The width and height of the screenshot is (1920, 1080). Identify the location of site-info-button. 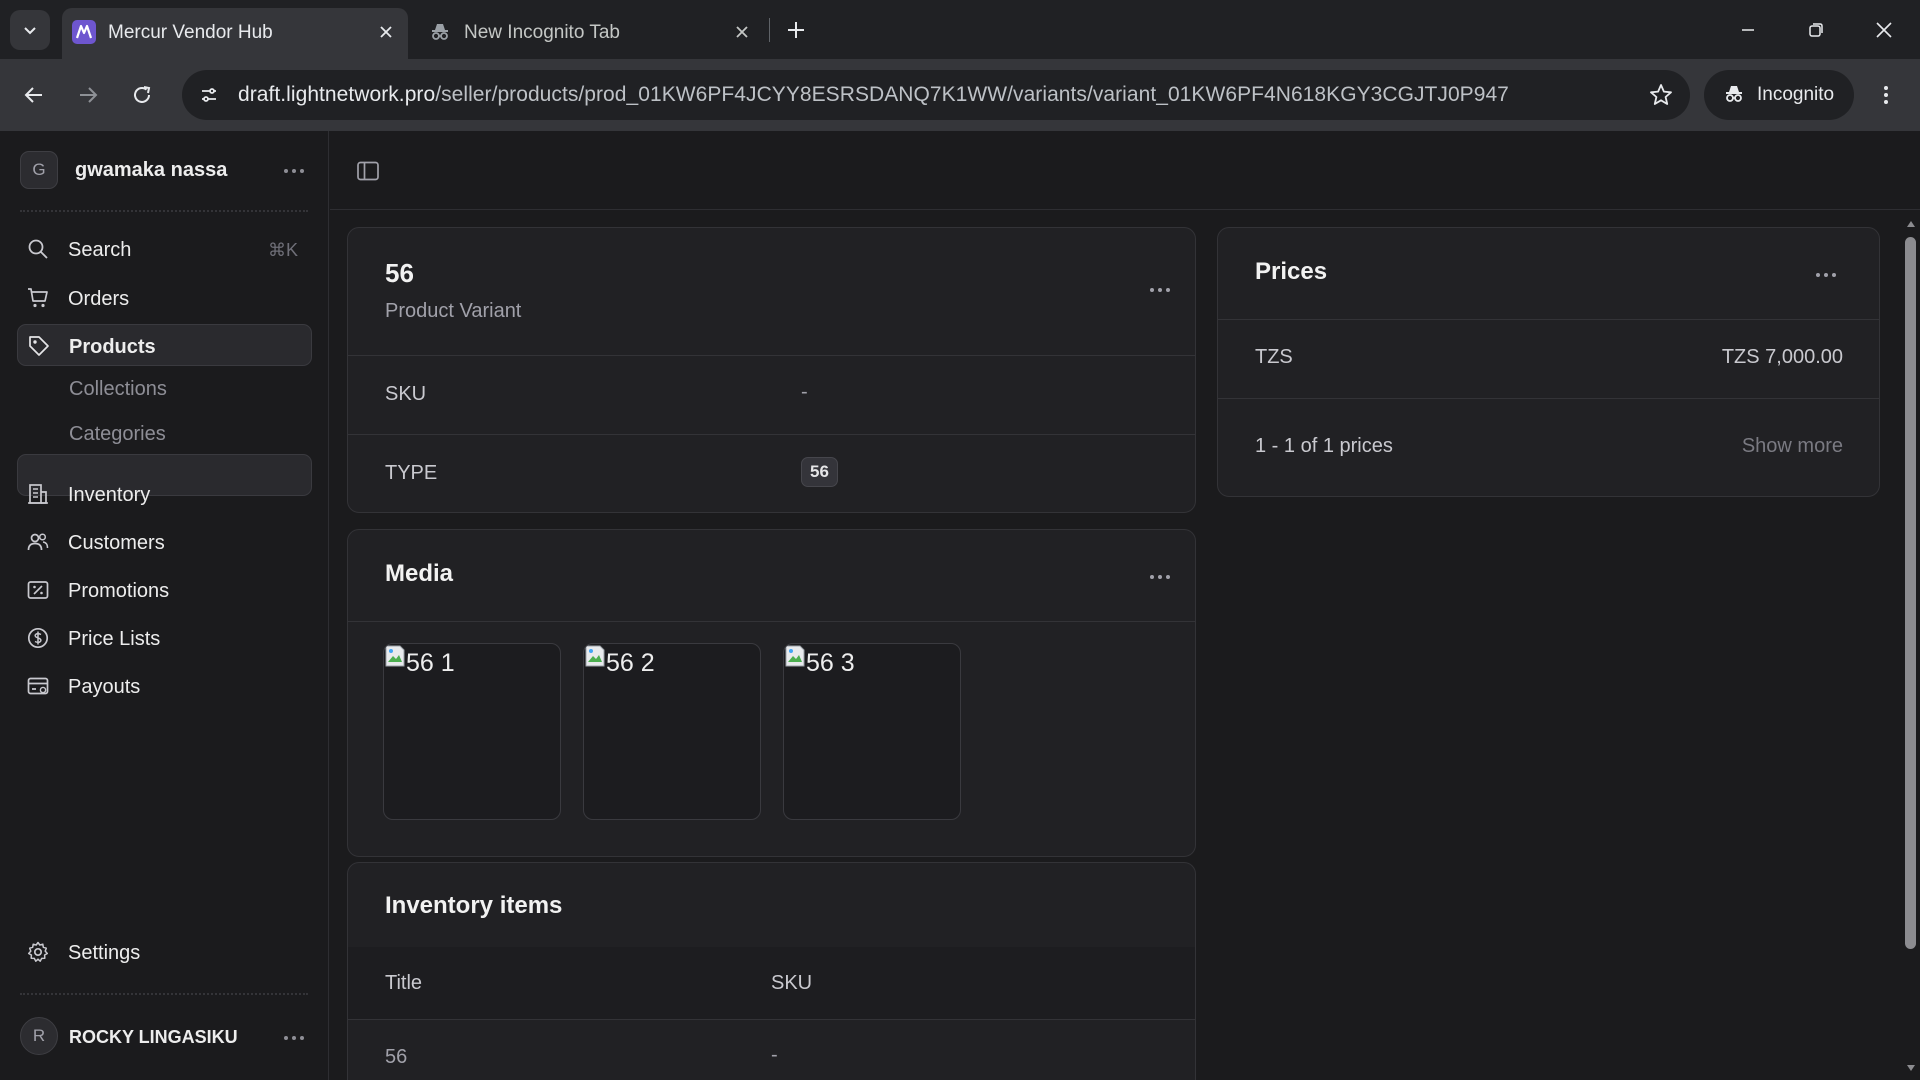
(209, 95).